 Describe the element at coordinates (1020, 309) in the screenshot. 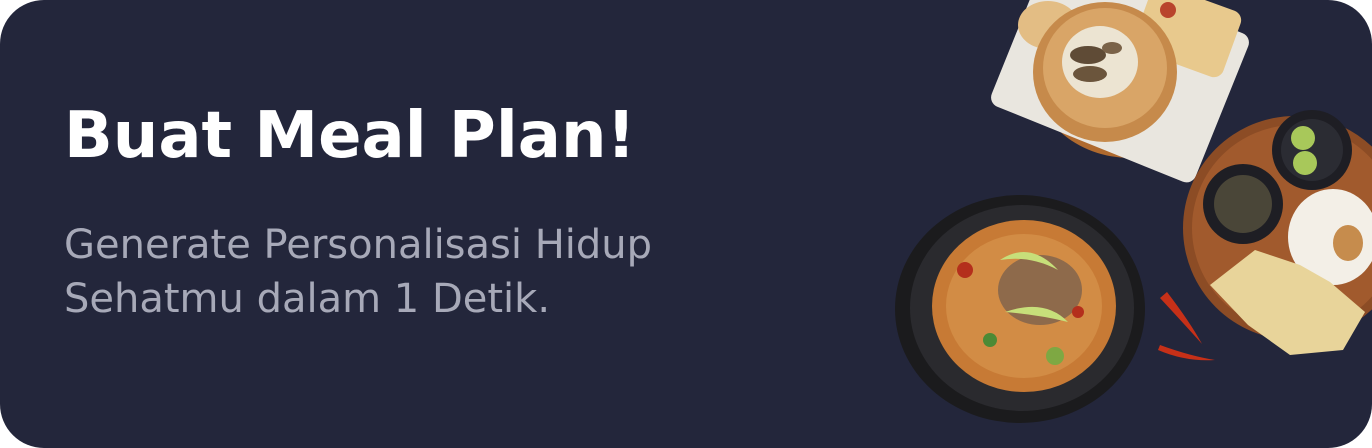

I see `curry-pot-image` at that location.